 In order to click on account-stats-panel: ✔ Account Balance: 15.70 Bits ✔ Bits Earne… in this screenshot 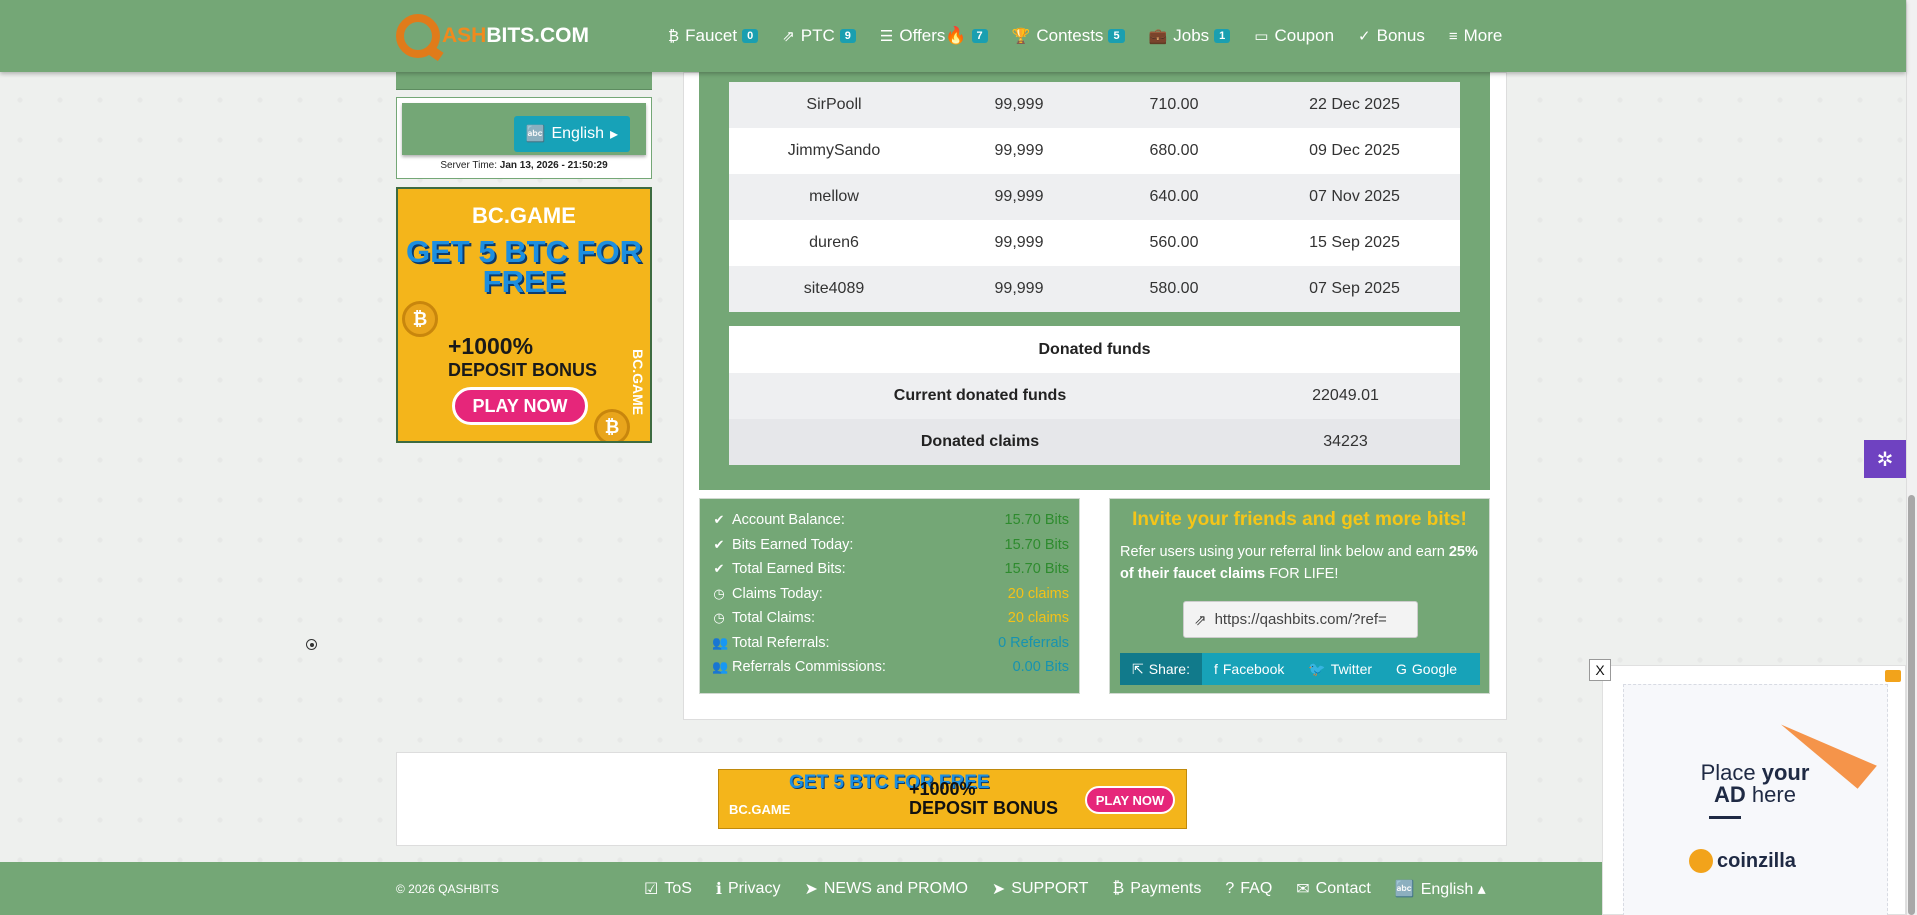, I will do `click(889, 596)`.